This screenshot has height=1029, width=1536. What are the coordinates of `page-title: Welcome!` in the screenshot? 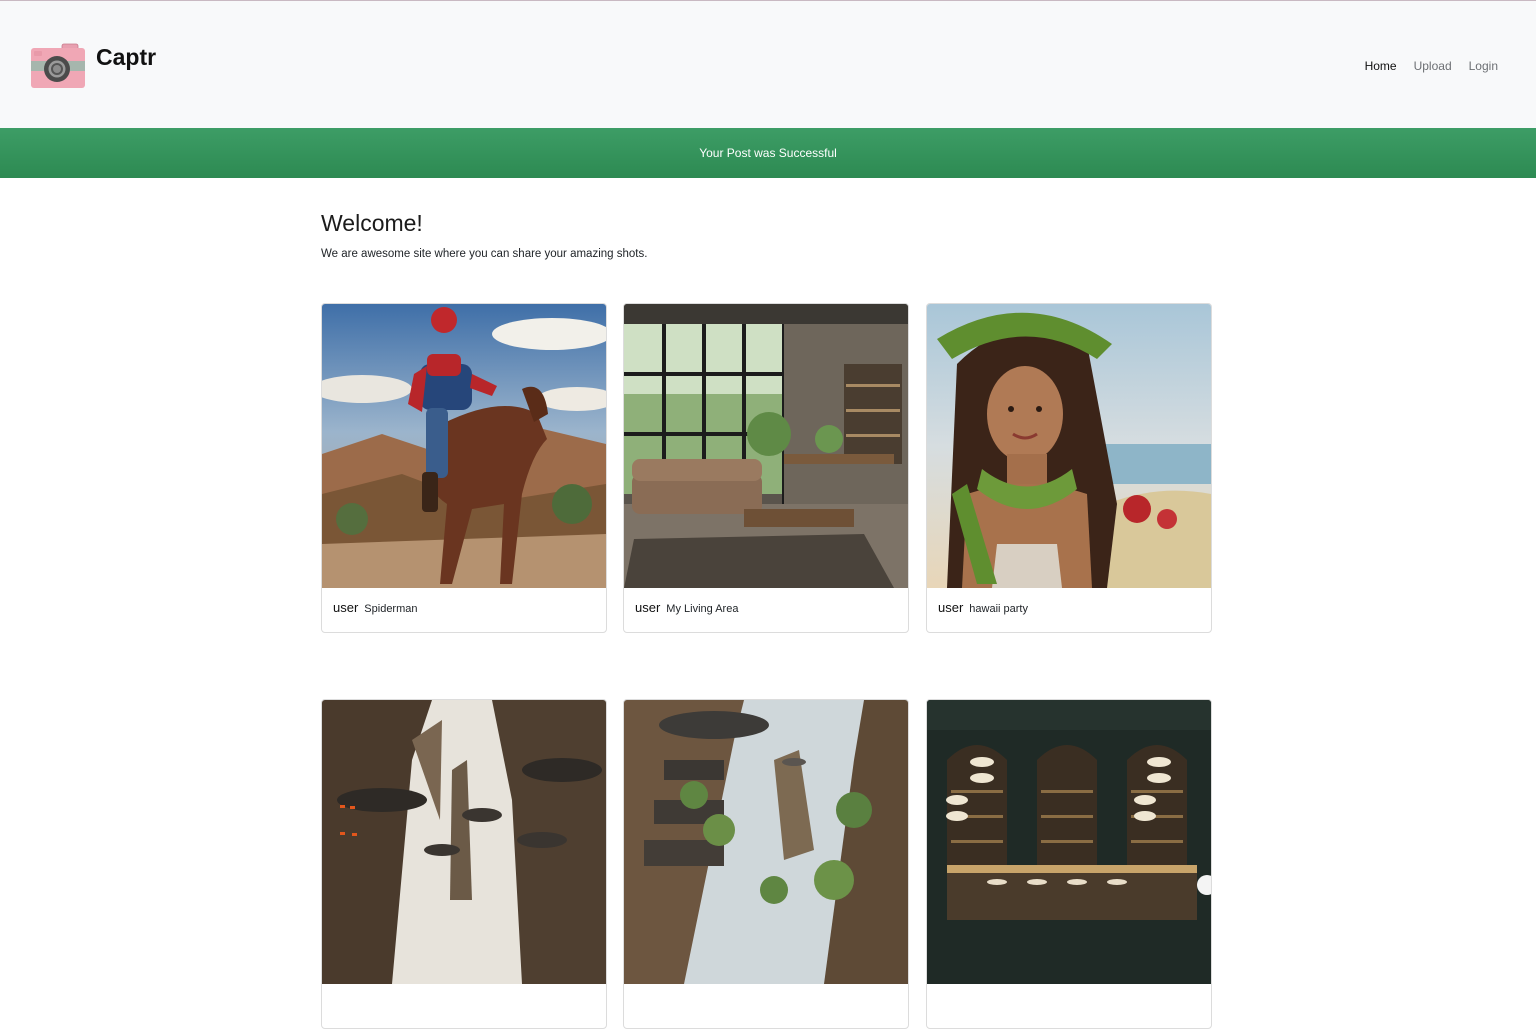 It's located at (372, 223).